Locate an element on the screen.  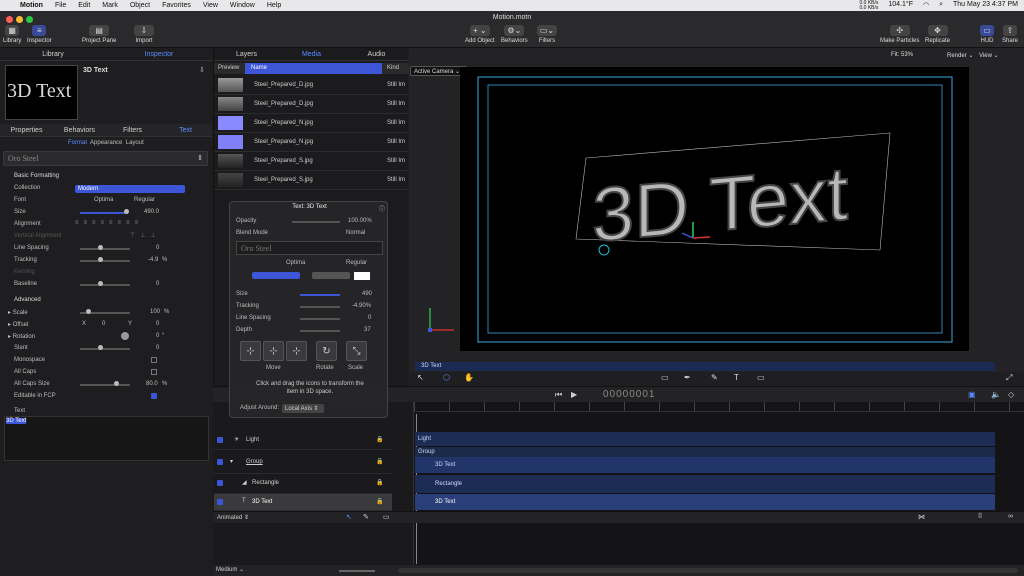
timeline-bar: 3D Text is located at coordinates (705, 465).